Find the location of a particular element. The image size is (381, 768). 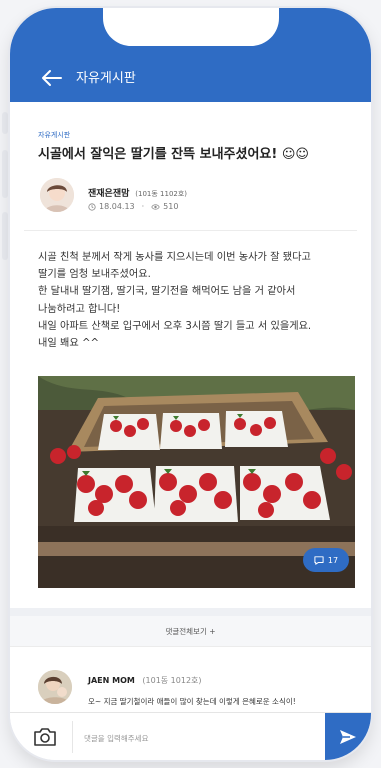

post-author: 잰재은잰맘 (101동 1102호) is located at coordinates (137, 192).